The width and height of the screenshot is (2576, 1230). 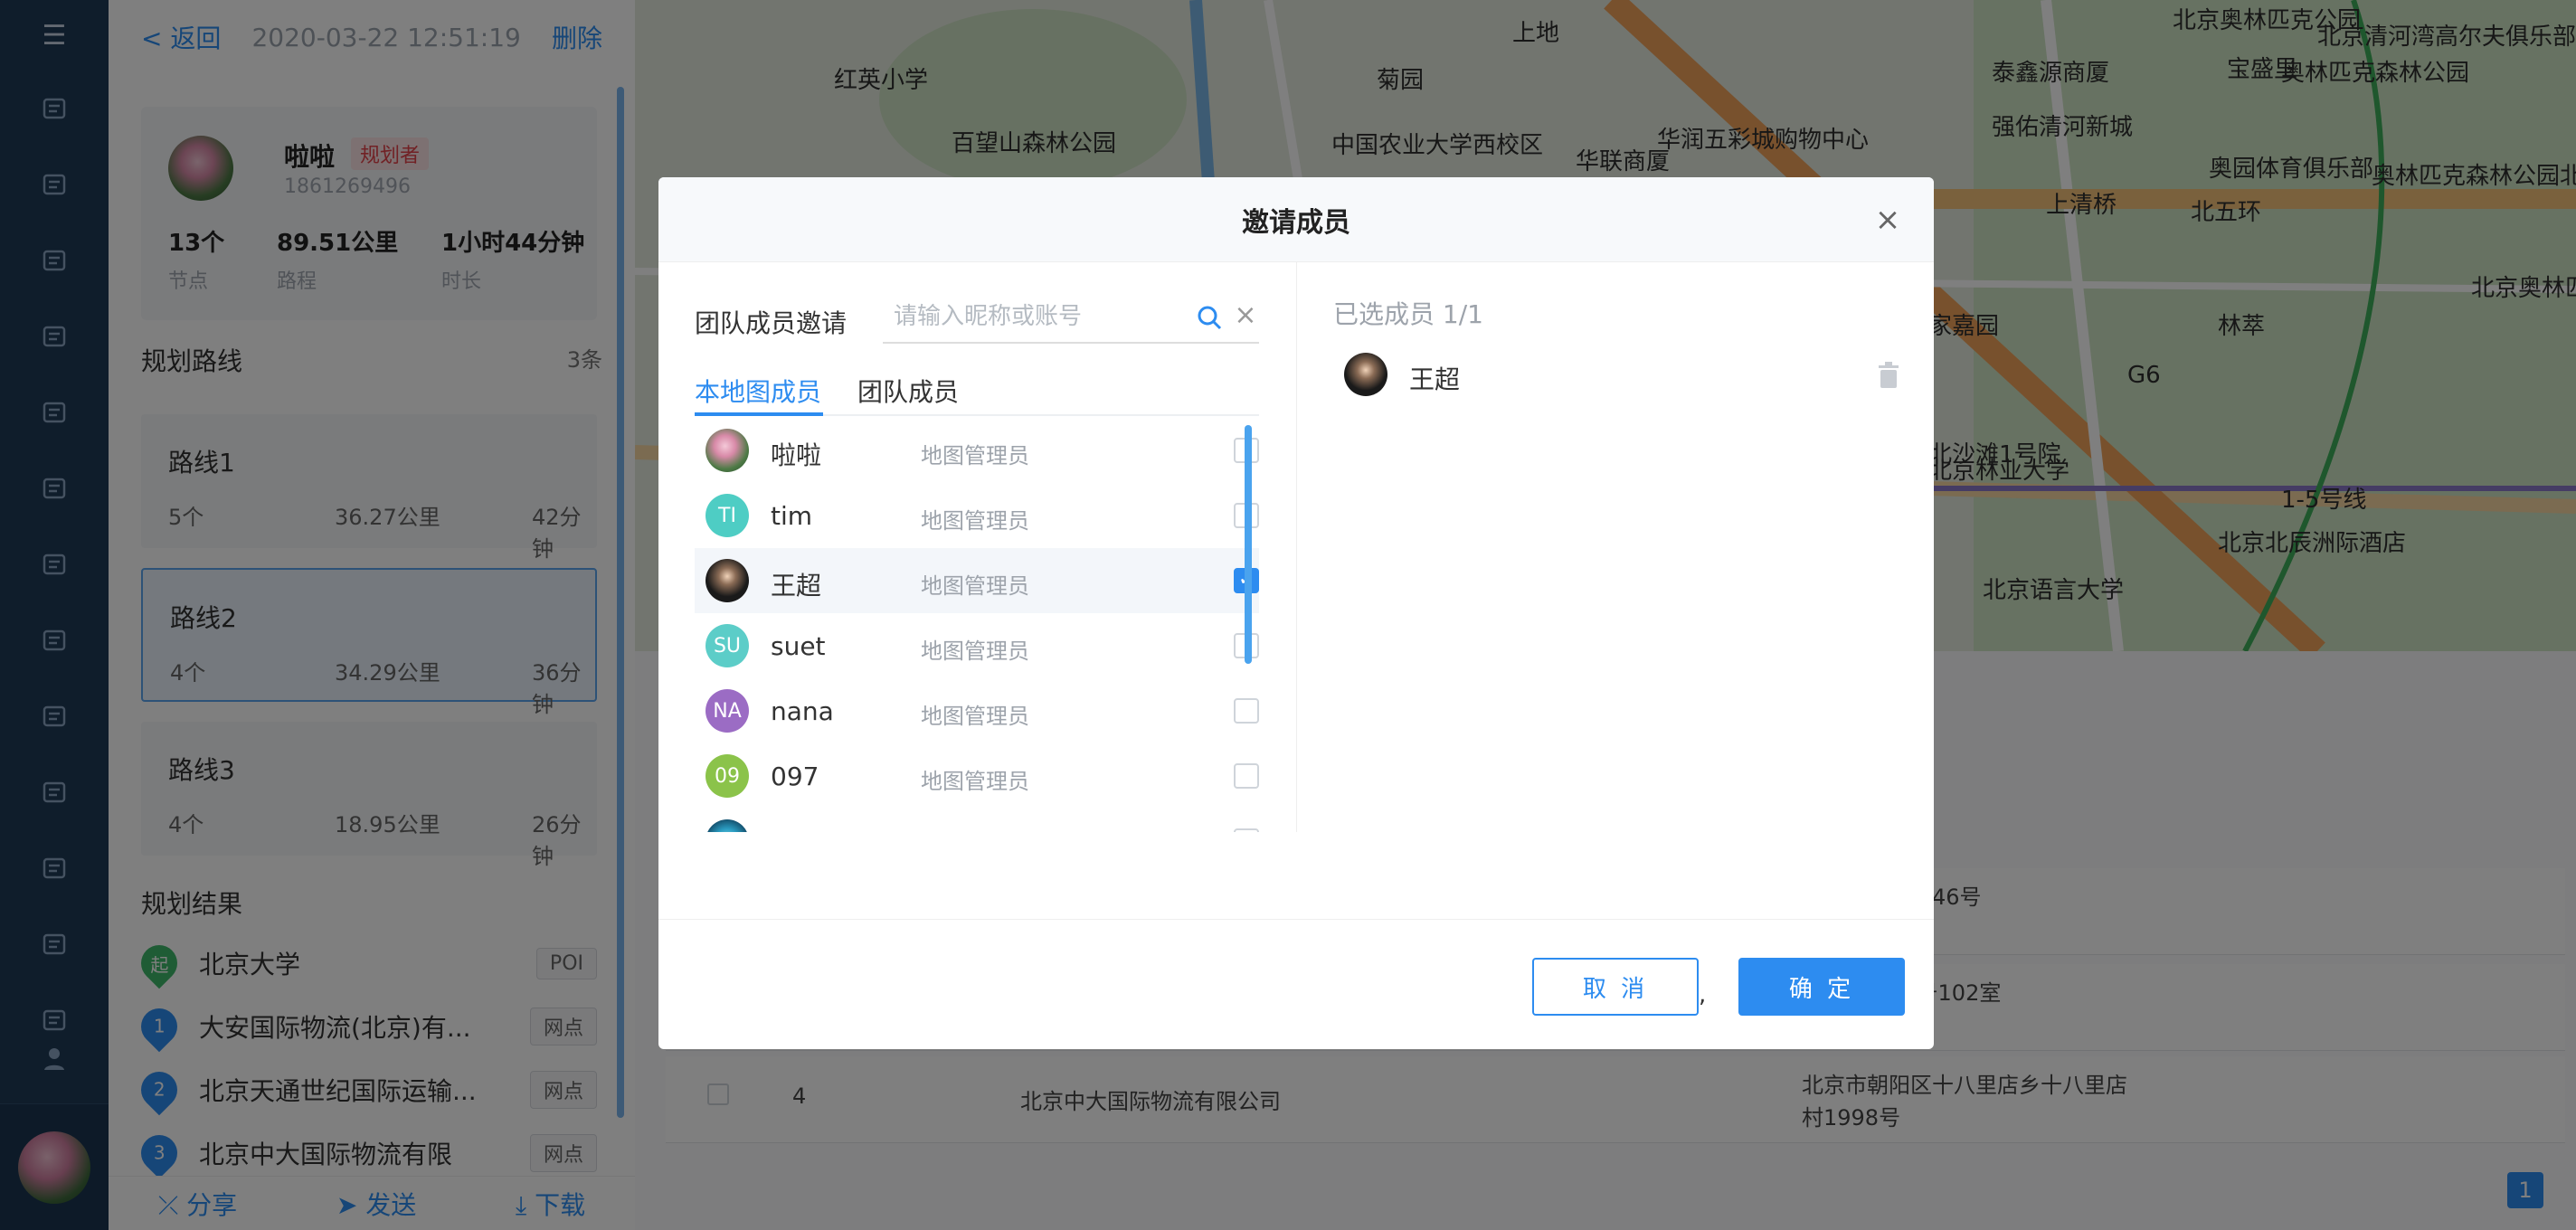 I want to click on member-name: suet, so click(x=799, y=646).